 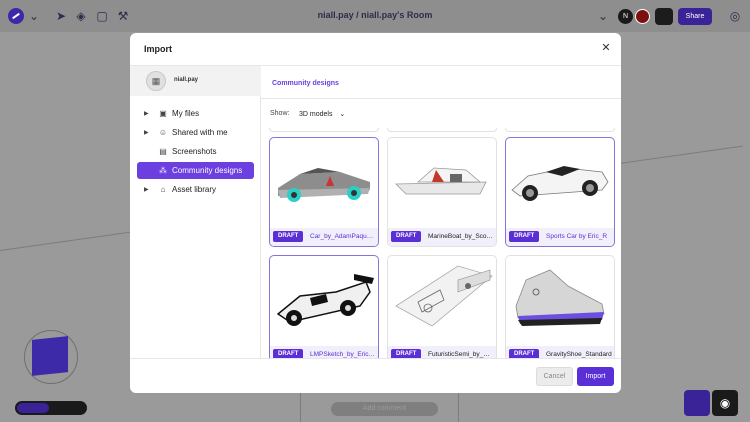 I want to click on avatar, so click(x=642, y=16).